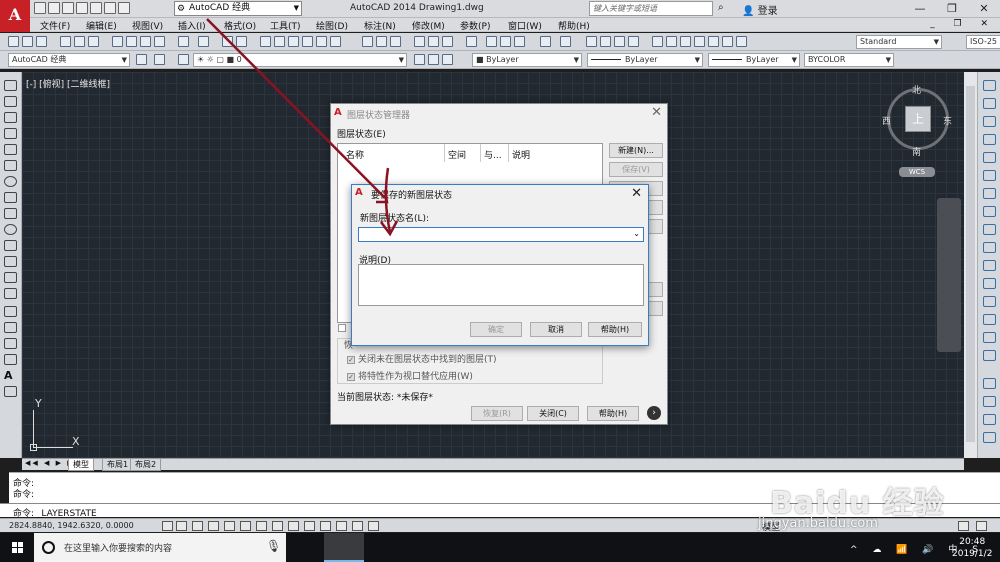 This screenshot has width=1000, height=562. What do you see at coordinates (10, 149) in the screenshot?
I see `rectangle-icon` at bounding box center [10, 149].